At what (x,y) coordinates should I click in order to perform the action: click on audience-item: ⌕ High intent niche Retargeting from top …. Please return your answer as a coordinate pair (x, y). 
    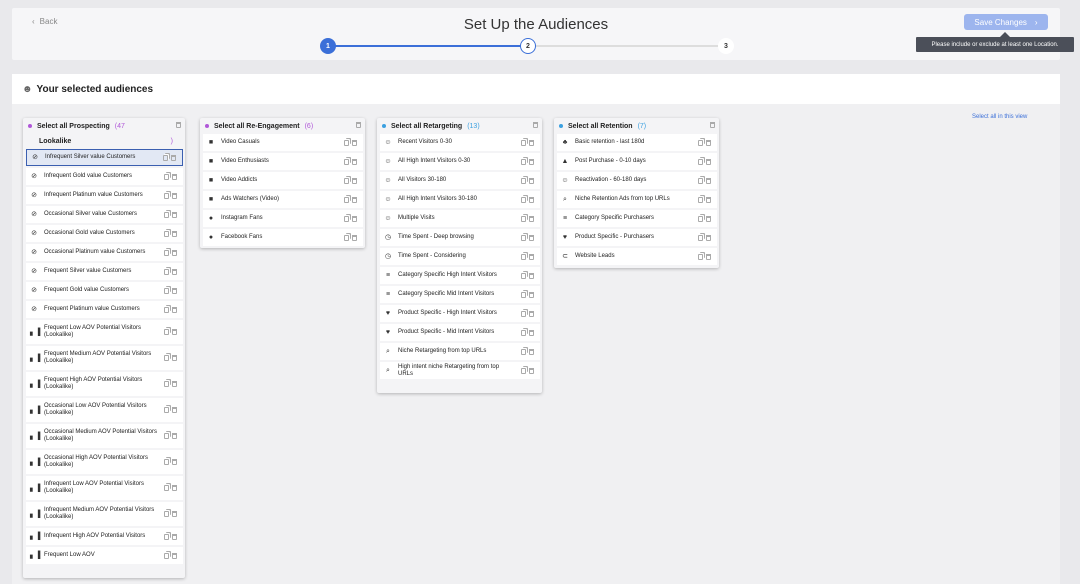
    Looking at the image, I should click on (460, 370).